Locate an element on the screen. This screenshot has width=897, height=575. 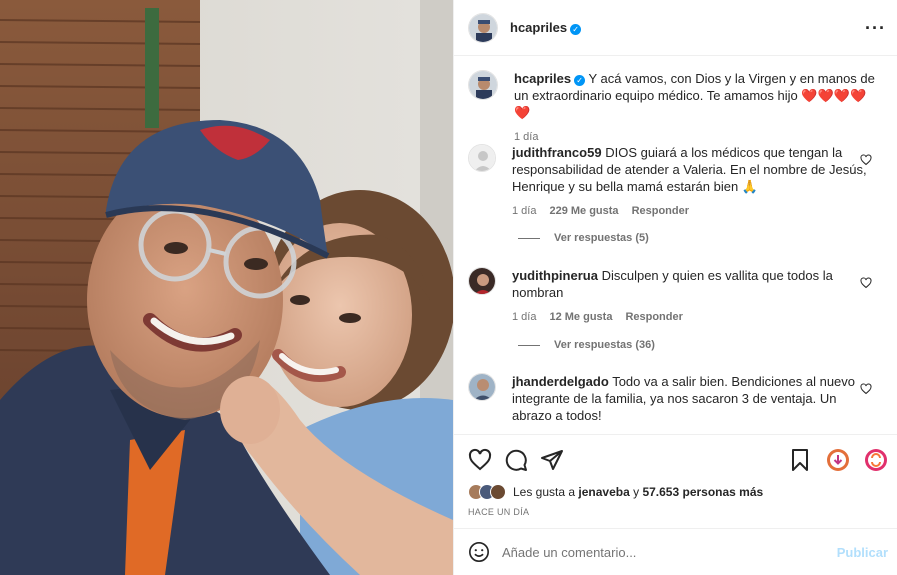
repost-extension-icon is located at coordinates (876, 460).